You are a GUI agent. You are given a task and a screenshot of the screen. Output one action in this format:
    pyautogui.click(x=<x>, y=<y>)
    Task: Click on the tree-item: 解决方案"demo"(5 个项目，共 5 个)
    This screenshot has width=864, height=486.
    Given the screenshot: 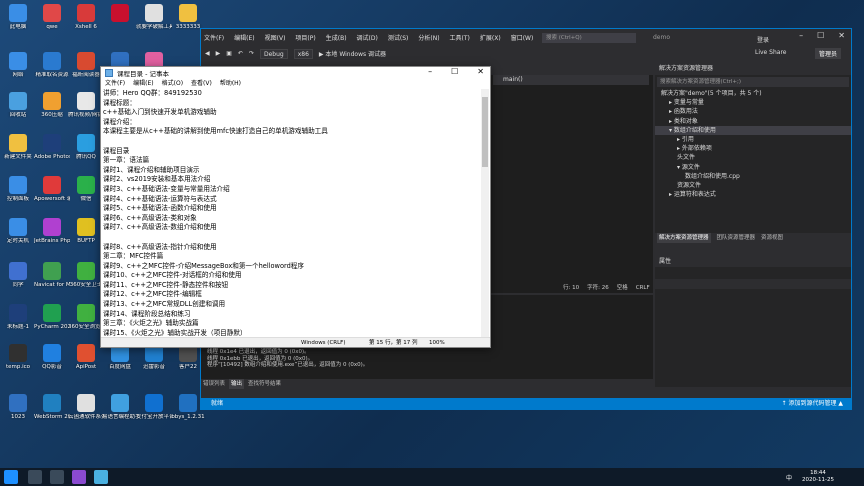 What is the action you would take?
    pyautogui.click(x=753, y=93)
    